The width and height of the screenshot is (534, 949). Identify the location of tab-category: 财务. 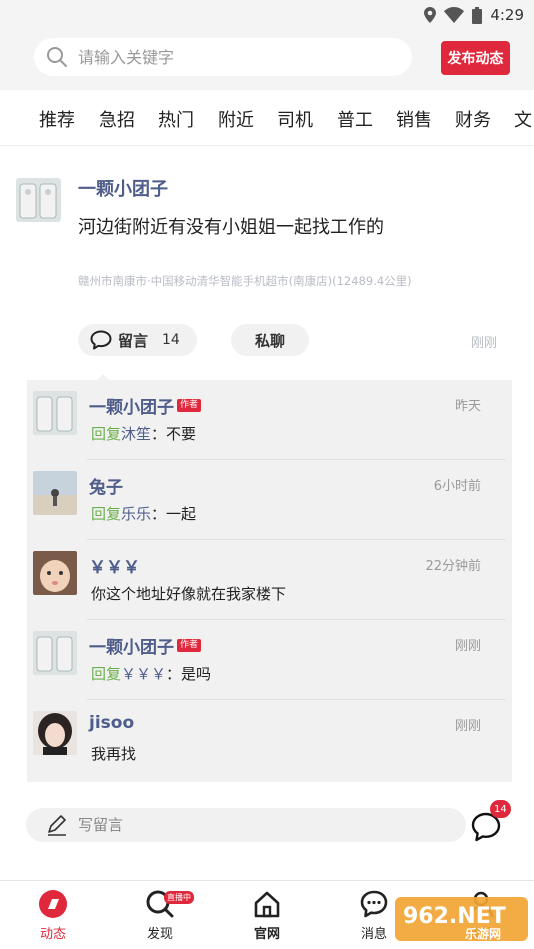
(473, 119).